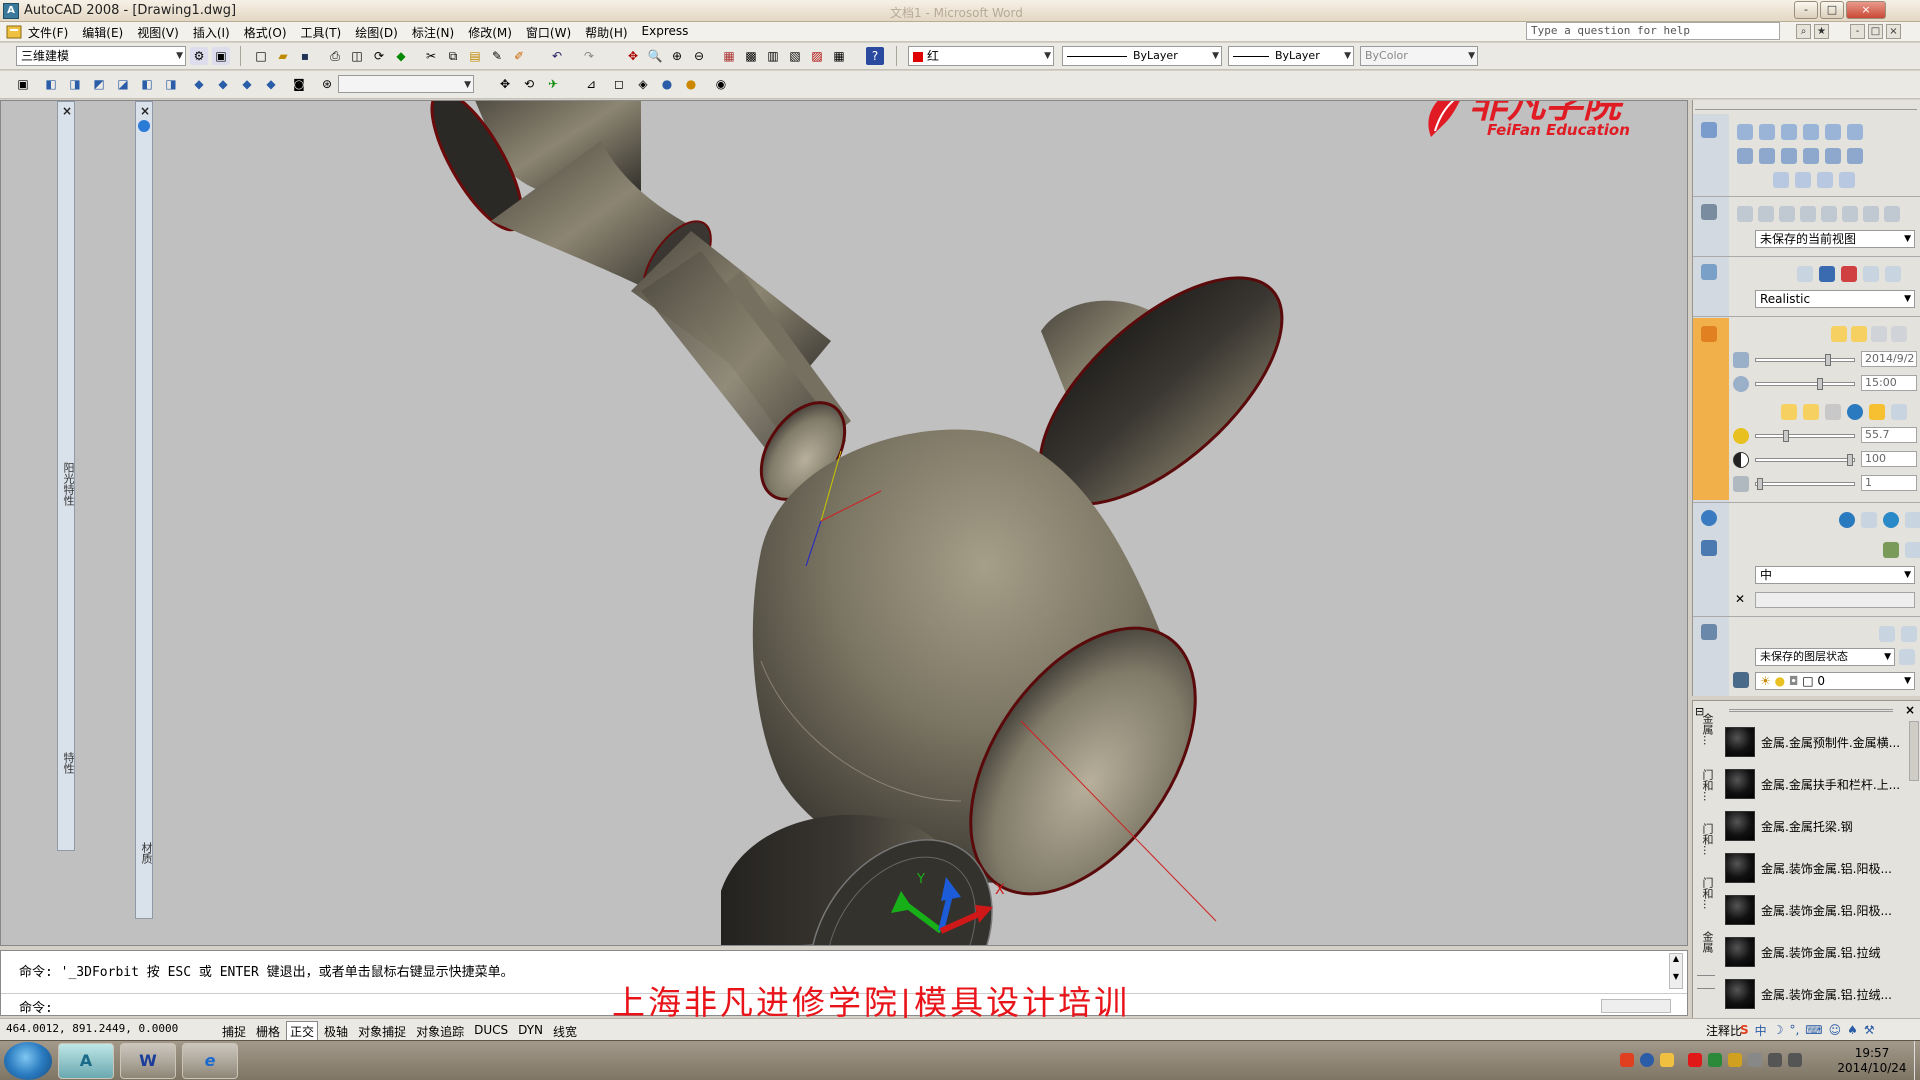 The height and width of the screenshot is (1080, 1920). What do you see at coordinates (1889, 359) in the screenshot?
I see `date-field: 2014/9/2` at bounding box center [1889, 359].